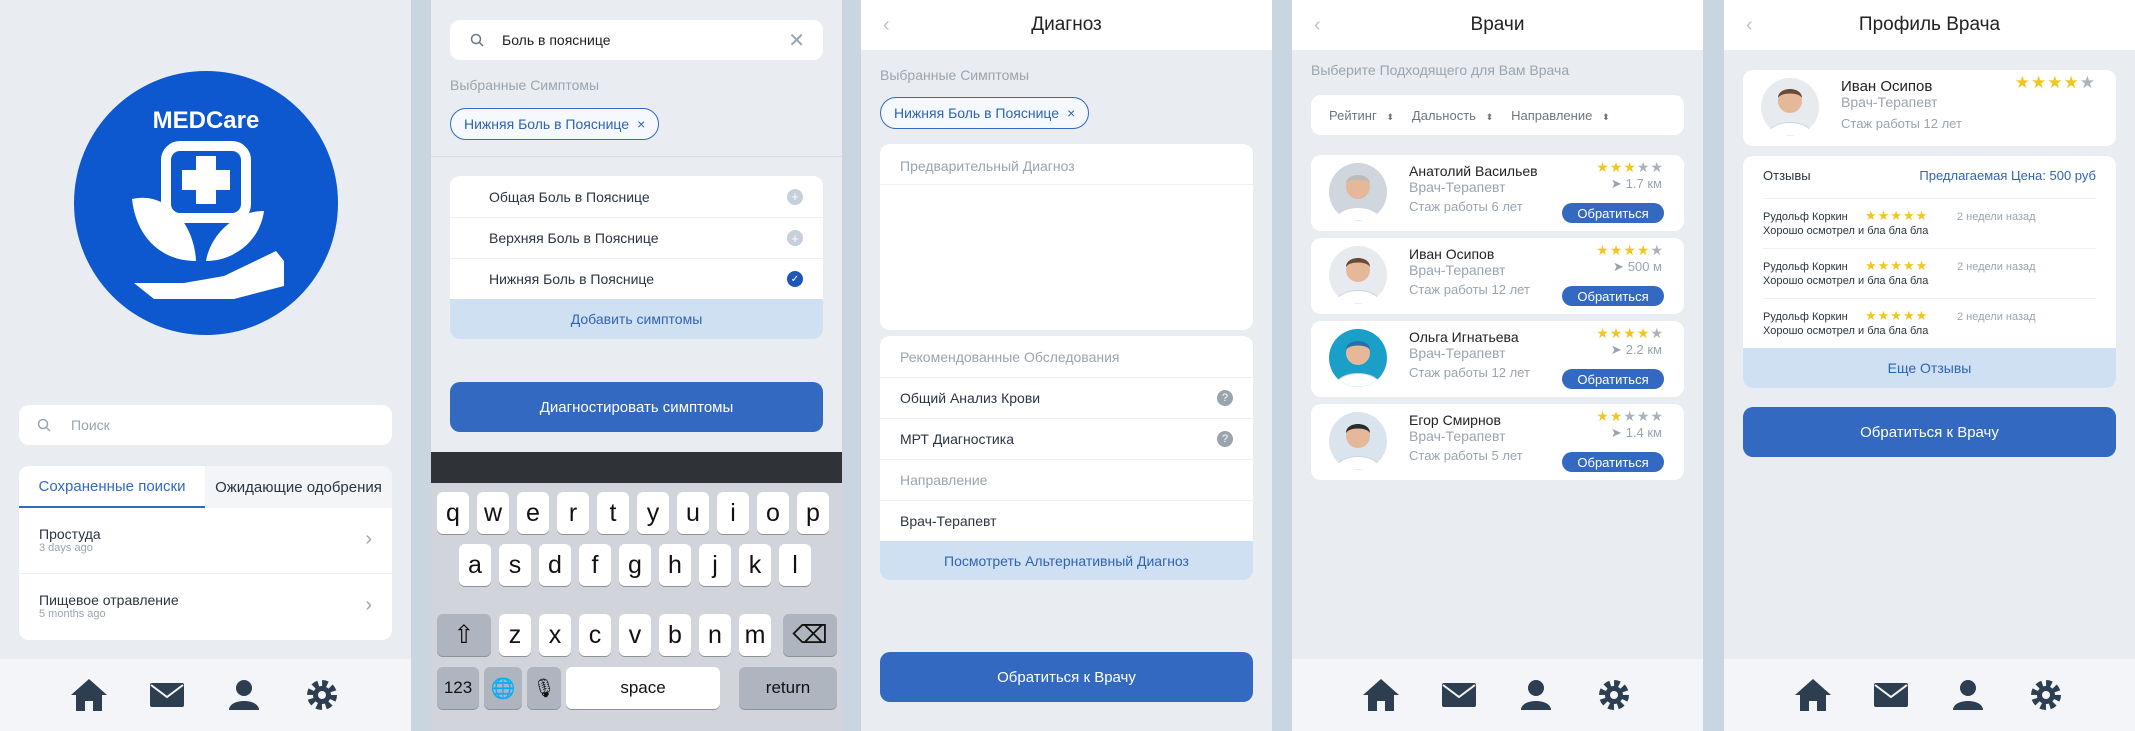  I want to click on distance-value: 1.4 км, so click(1643, 432).